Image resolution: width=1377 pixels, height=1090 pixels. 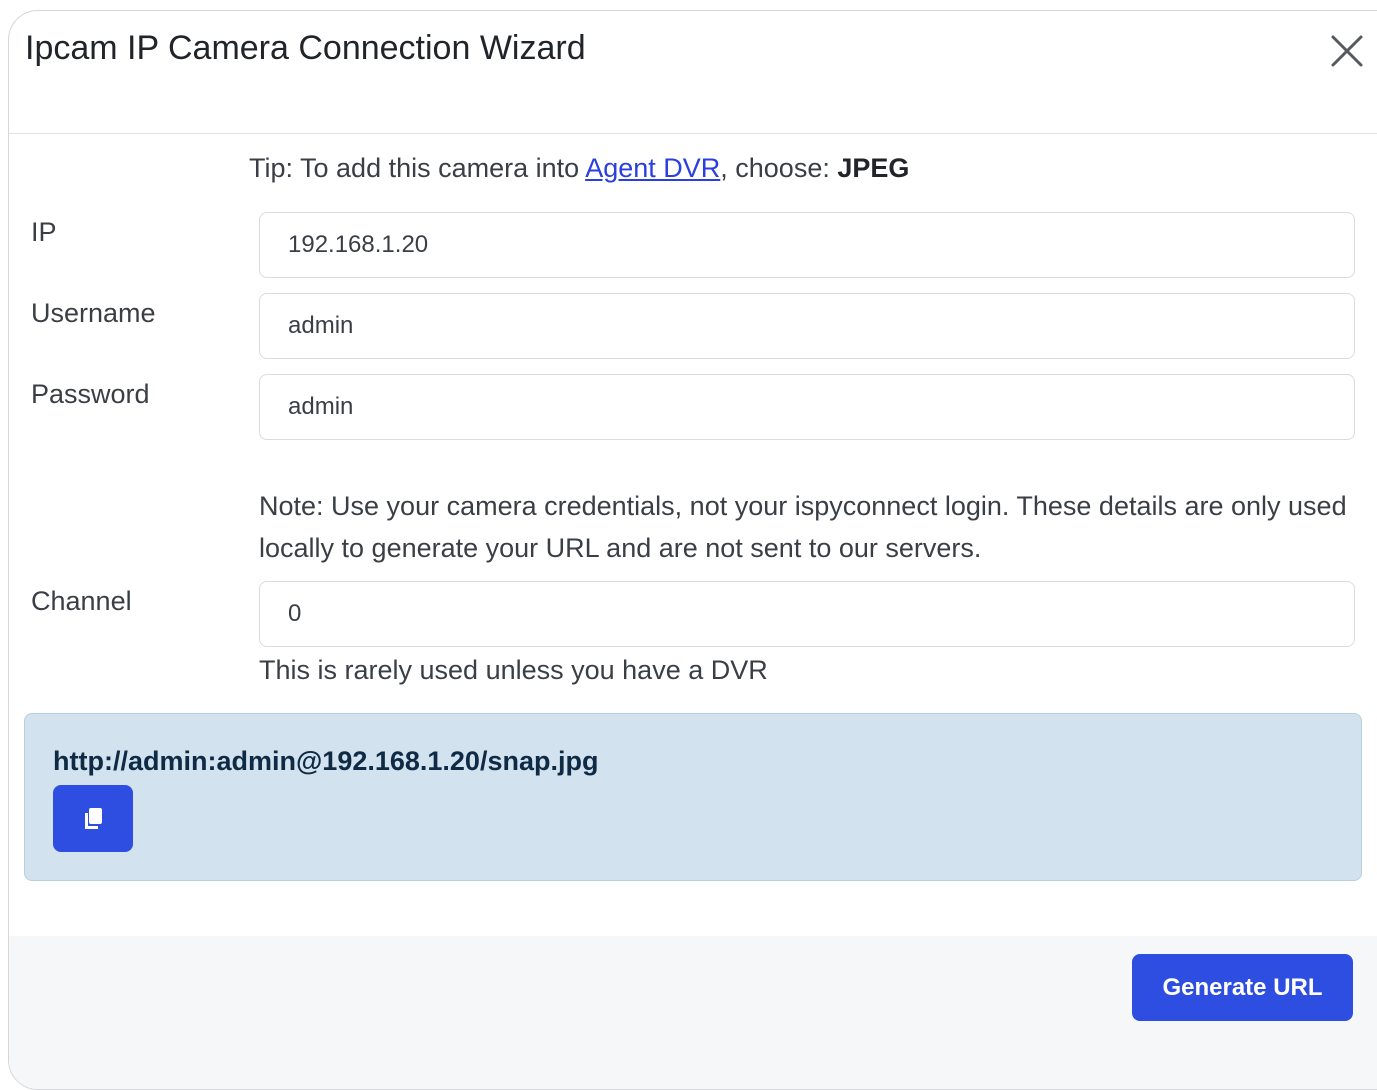 I want to click on password-input, so click(x=807, y=407).